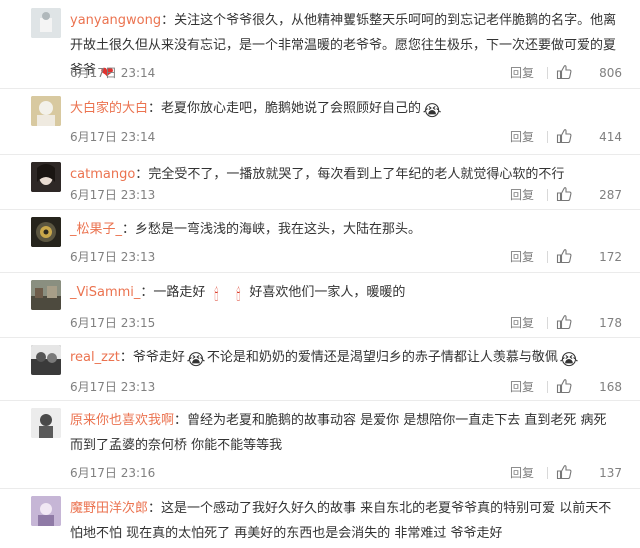 Image resolution: width=640 pixels, height=548 pixels. I want to click on like-count: 178, so click(610, 323).